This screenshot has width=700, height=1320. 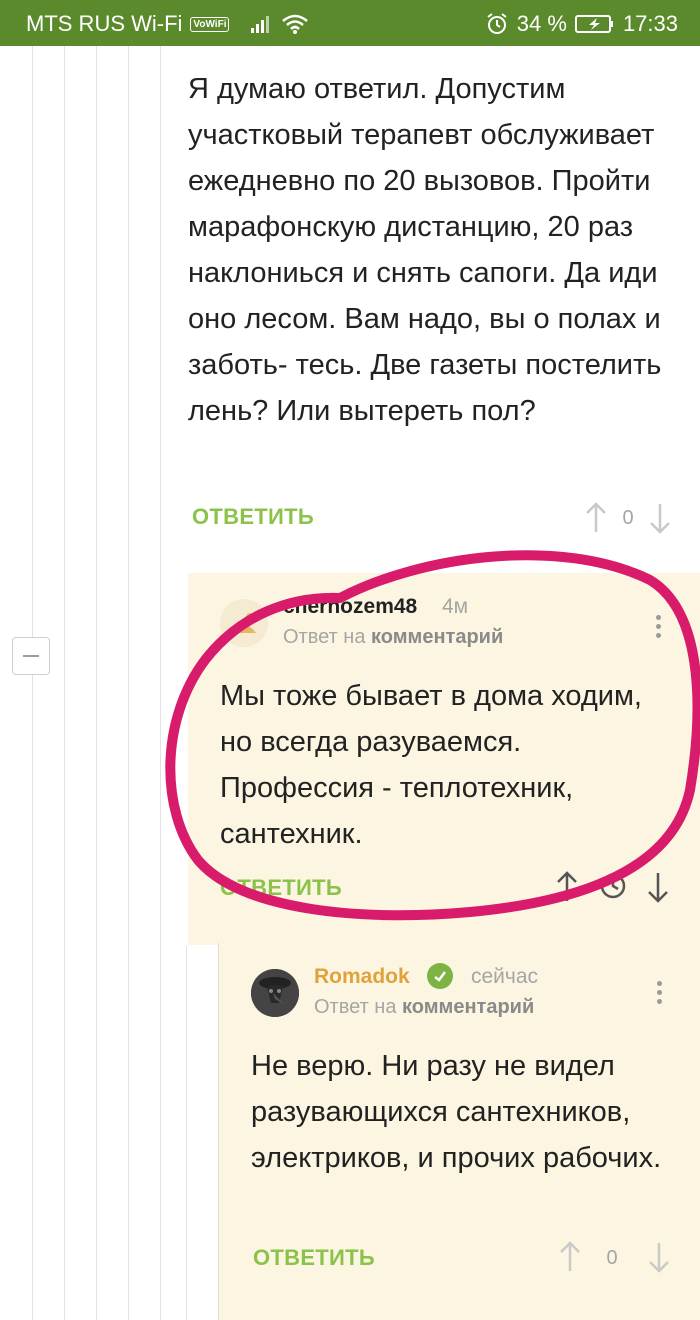 I want to click on battery-icon, so click(x=593, y=24).